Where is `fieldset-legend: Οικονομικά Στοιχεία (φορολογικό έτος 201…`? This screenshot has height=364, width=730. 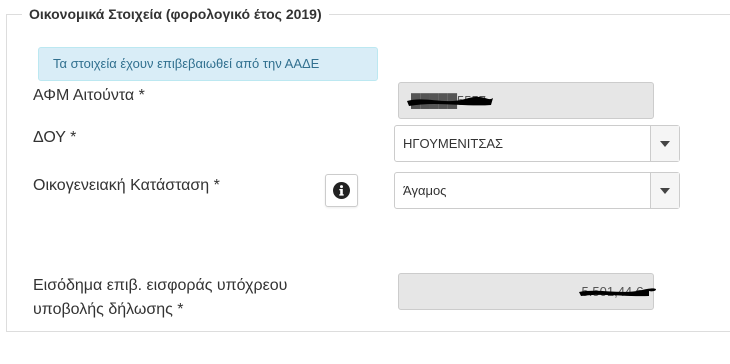 fieldset-legend: Οικονομικά Στοιχεία (φορολογικό έτος 201… is located at coordinates (175, 14).